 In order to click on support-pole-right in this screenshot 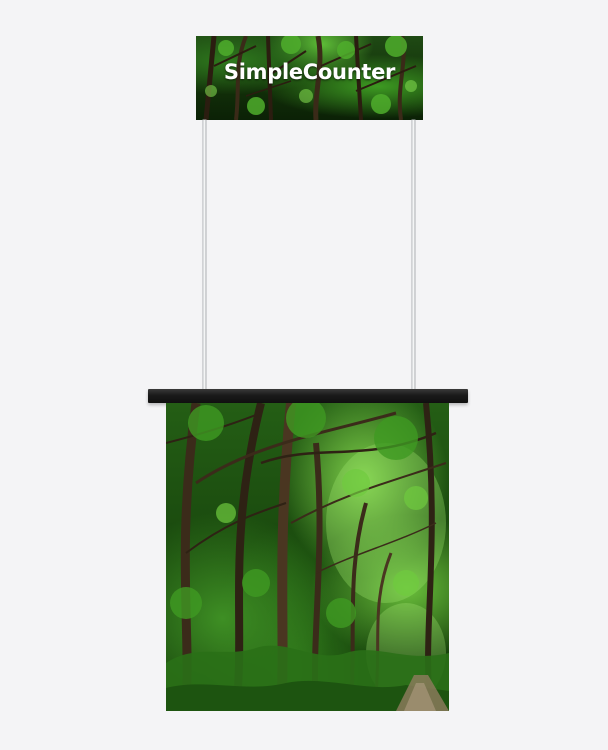, I will do `click(413, 255)`.